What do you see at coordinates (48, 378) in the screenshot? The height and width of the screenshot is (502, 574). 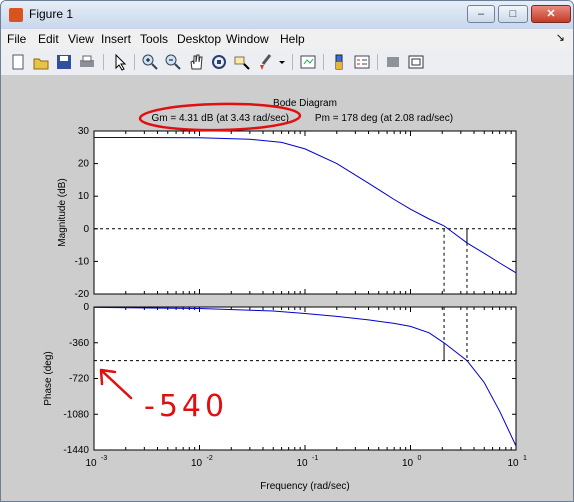 I see `phase-axis-label: Phase (deg)` at bounding box center [48, 378].